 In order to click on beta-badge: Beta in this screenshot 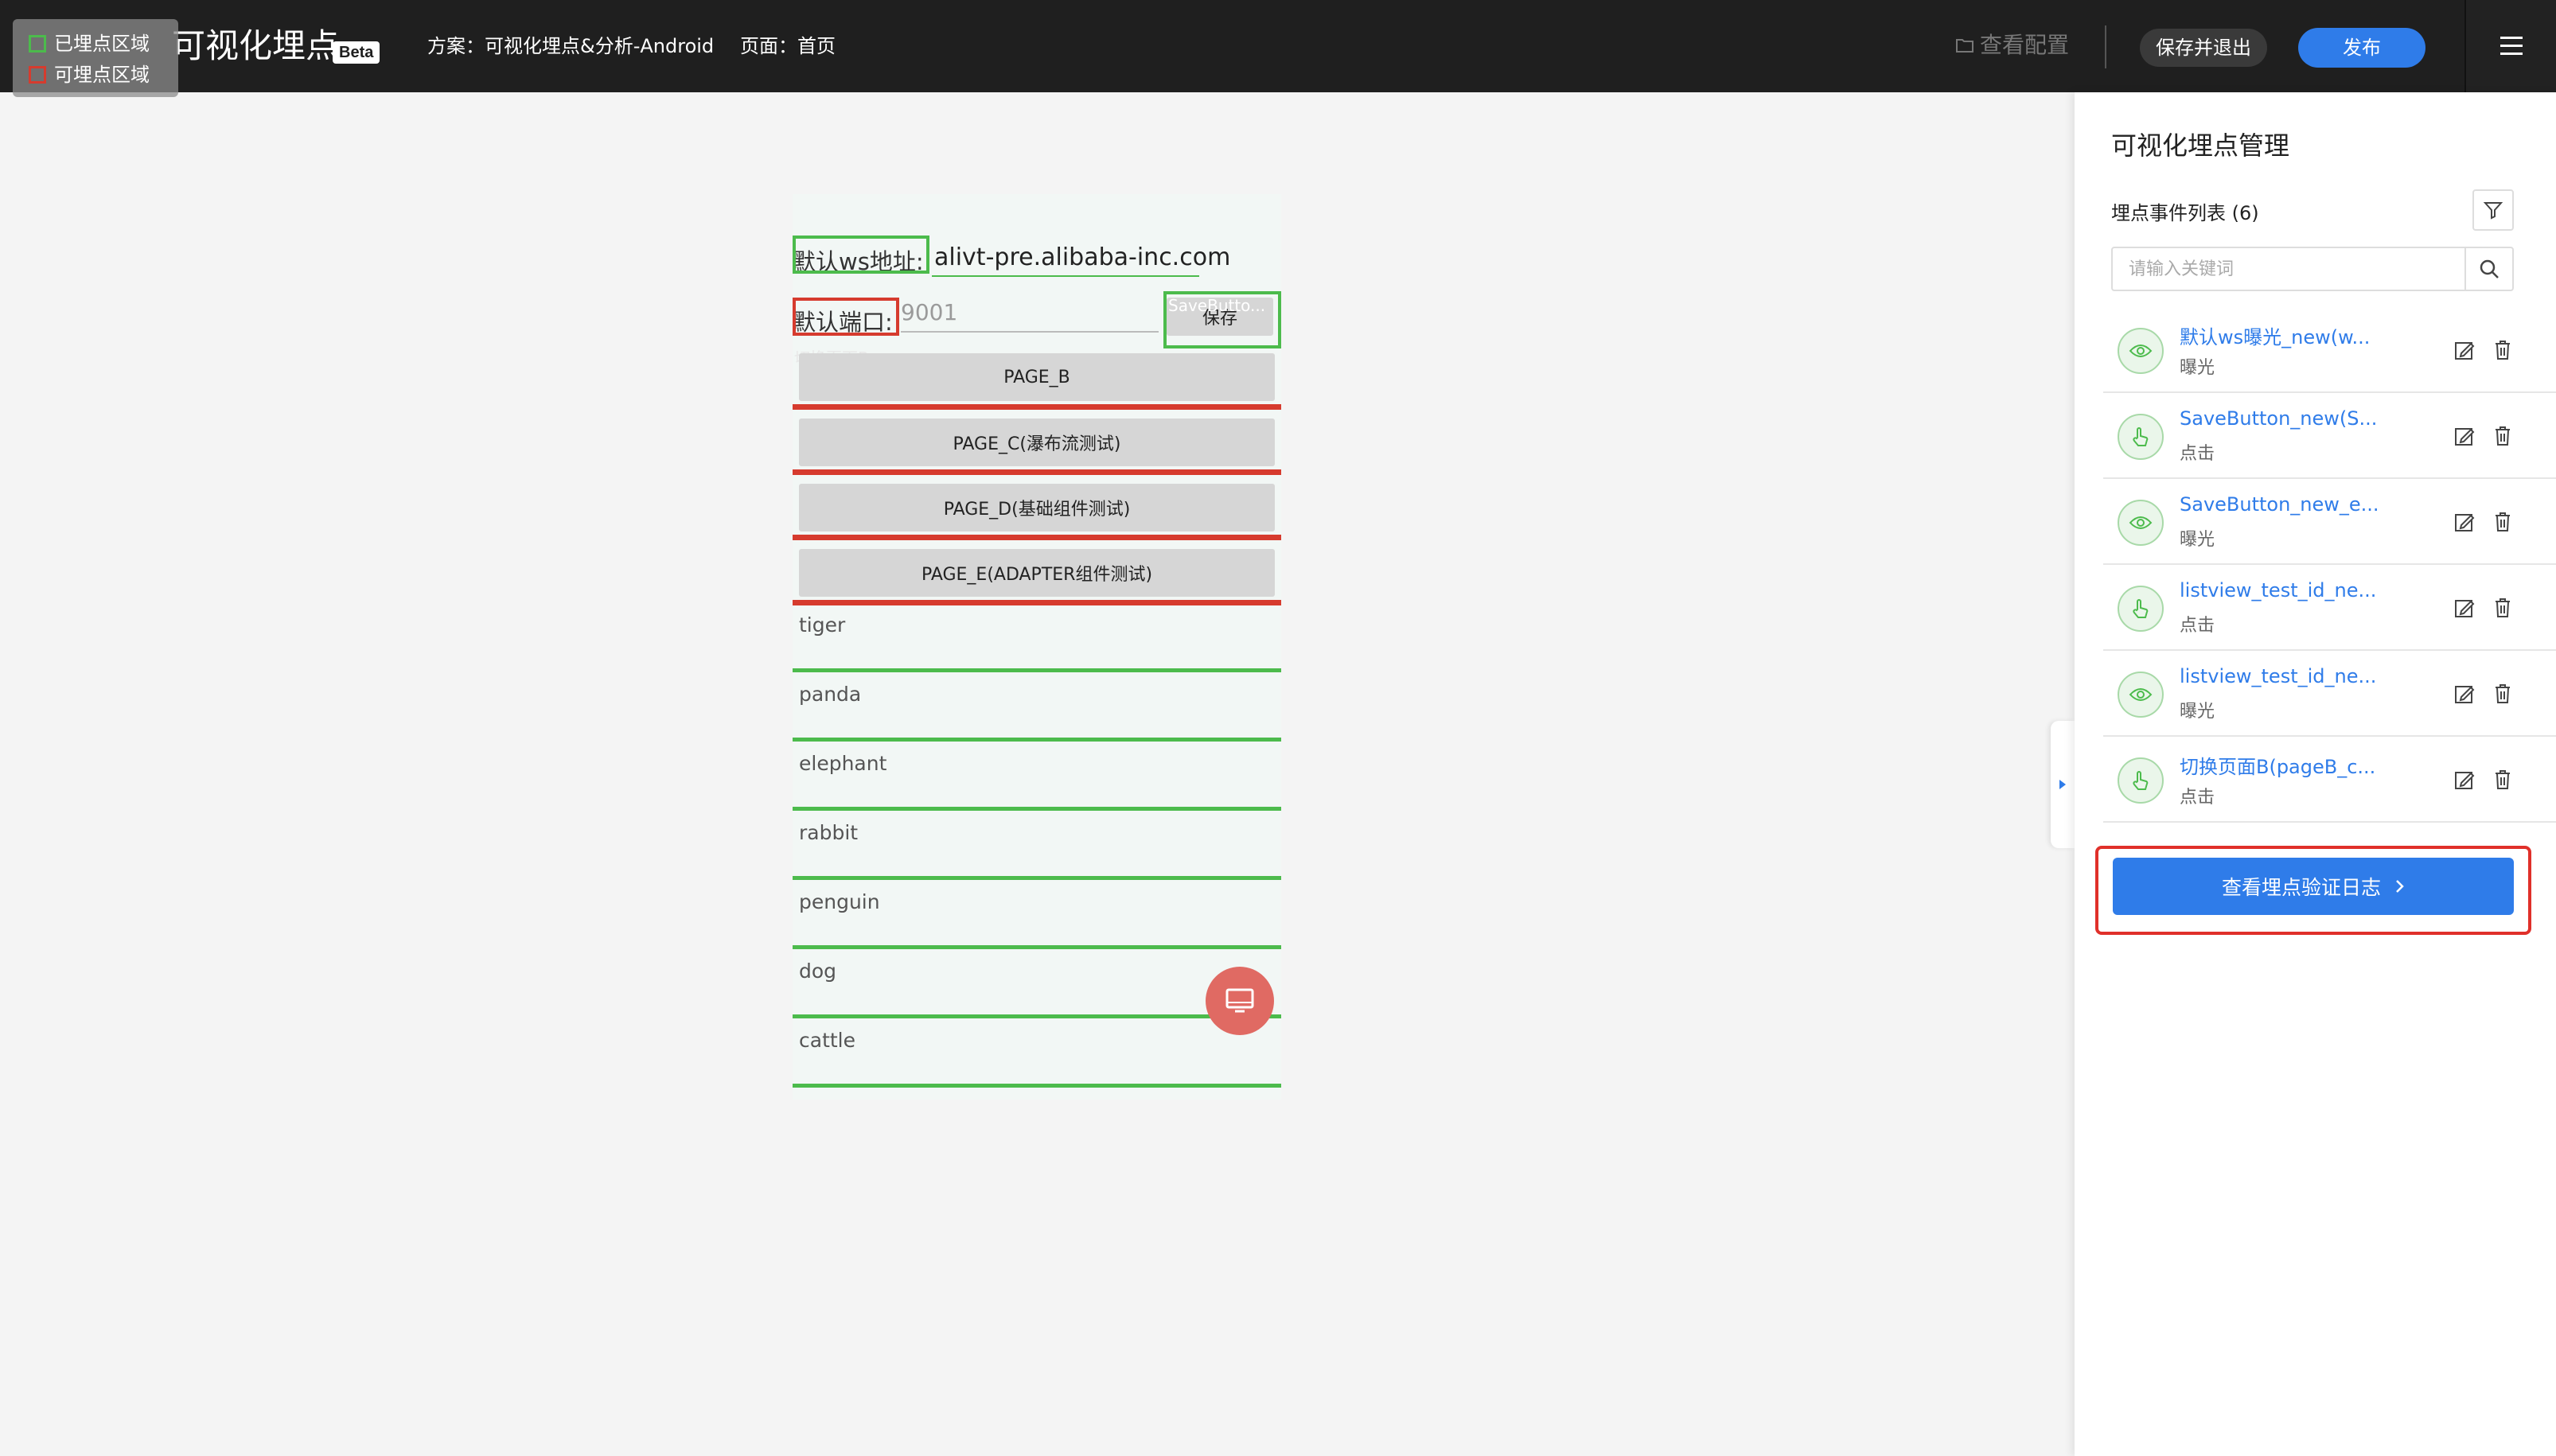, I will do `click(356, 52)`.